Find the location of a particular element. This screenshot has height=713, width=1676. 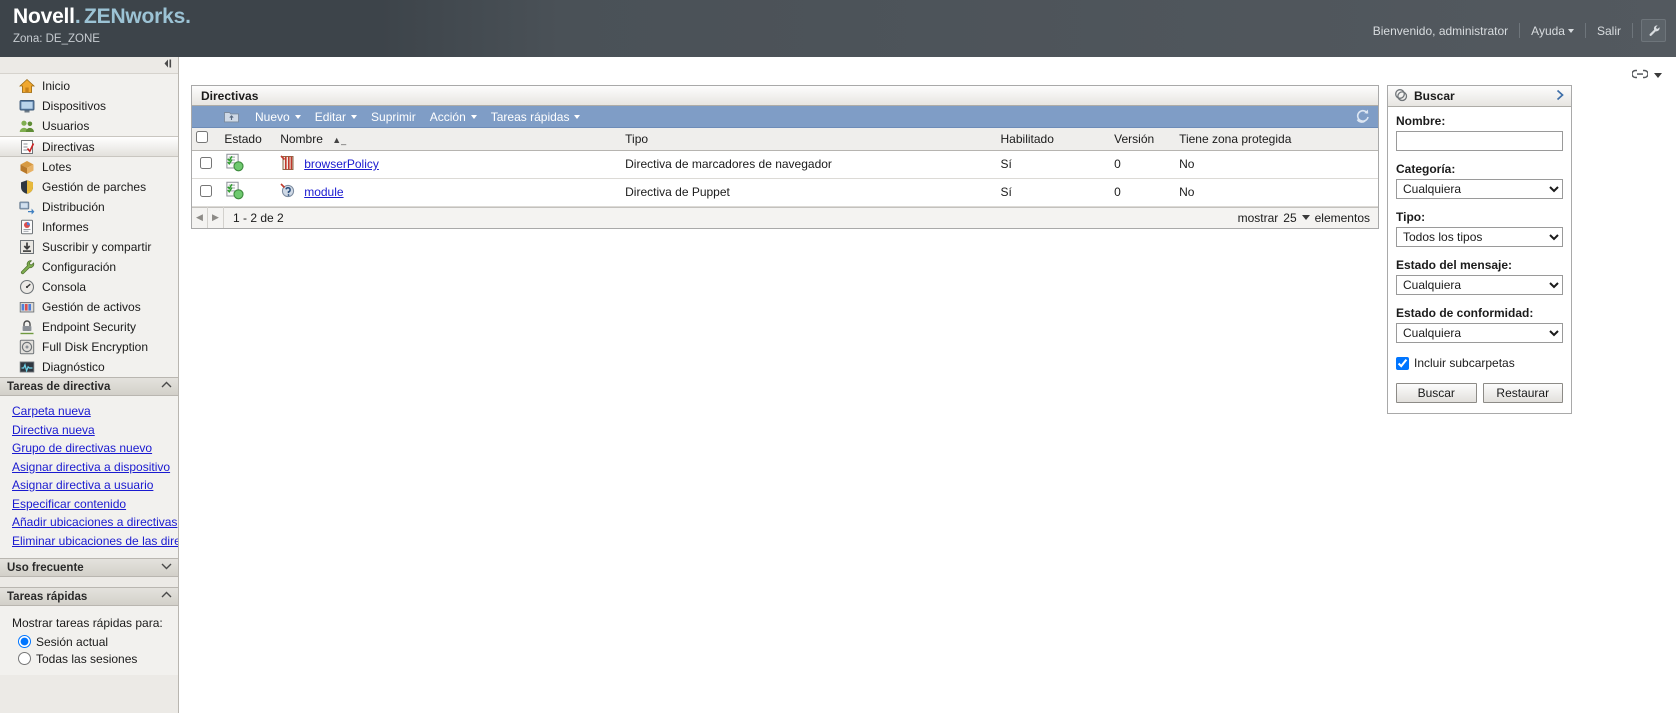

sidebar-item-gesti-n-de-activos: Gestión de activos is located at coordinates (89, 307).